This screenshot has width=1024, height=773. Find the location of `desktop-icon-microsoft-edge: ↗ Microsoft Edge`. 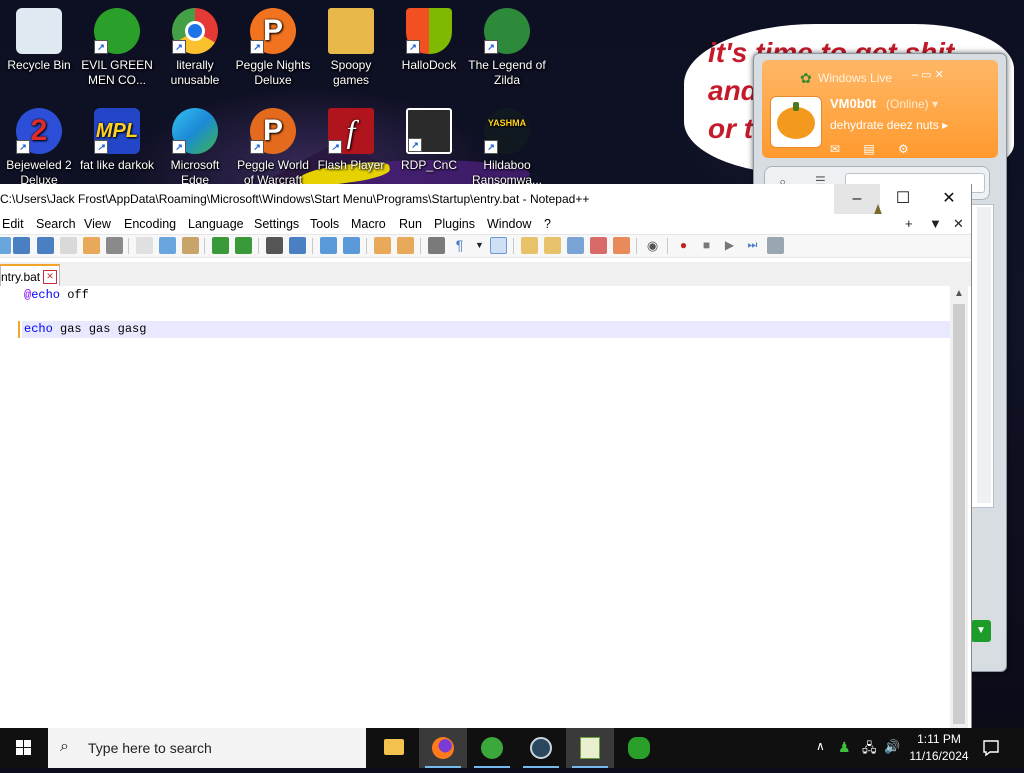

desktop-icon-microsoft-edge: ↗ Microsoft Edge is located at coordinates (195, 144).